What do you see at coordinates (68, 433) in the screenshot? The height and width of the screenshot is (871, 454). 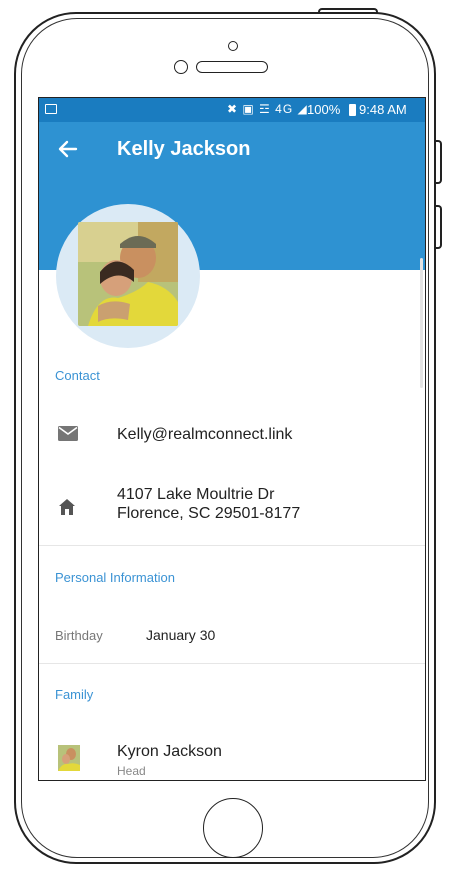 I see `email-icon` at bounding box center [68, 433].